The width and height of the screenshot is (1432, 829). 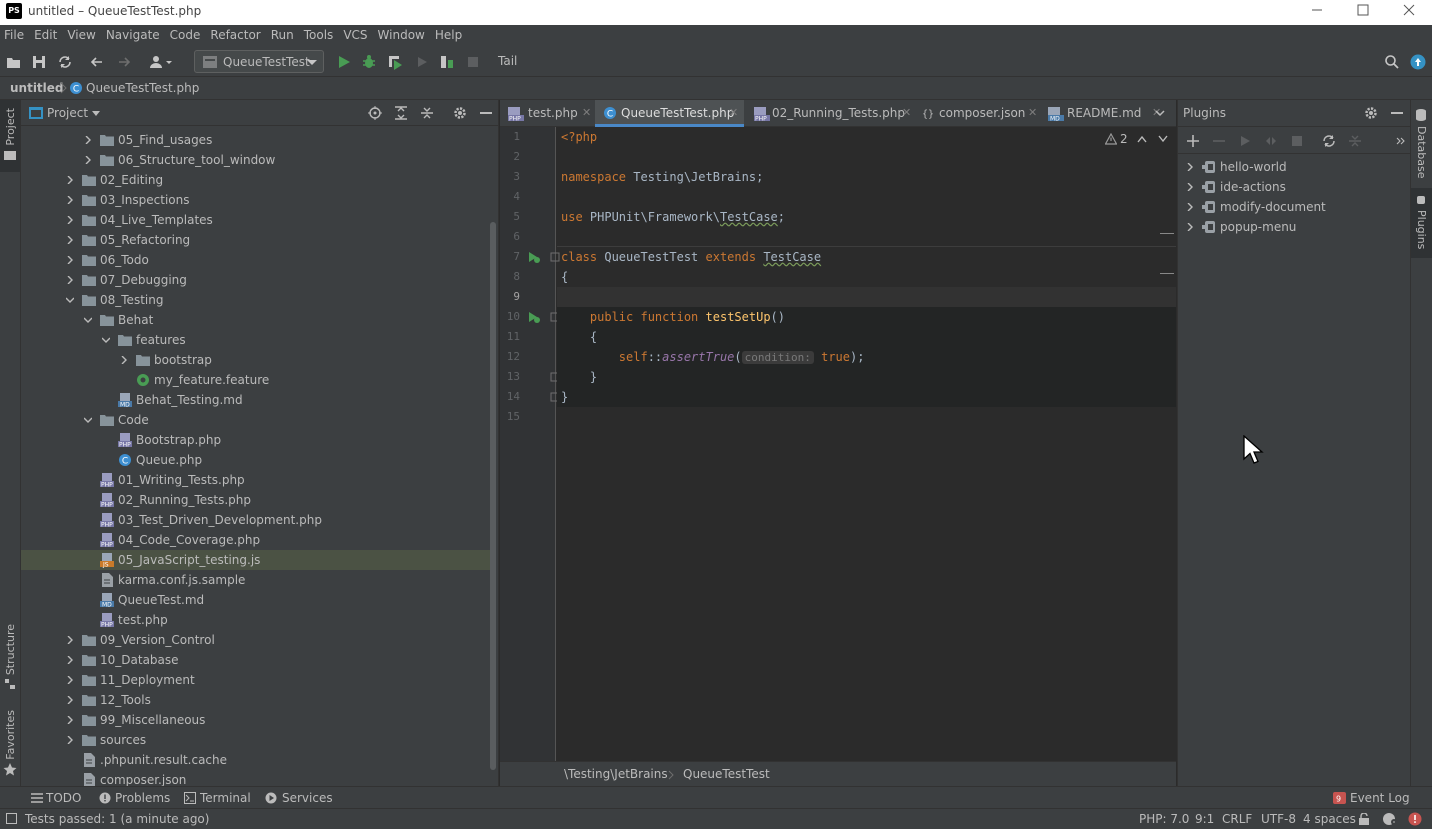 What do you see at coordinates (486, 113) in the screenshot?
I see `hide-panel-icon` at bounding box center [486, 113].